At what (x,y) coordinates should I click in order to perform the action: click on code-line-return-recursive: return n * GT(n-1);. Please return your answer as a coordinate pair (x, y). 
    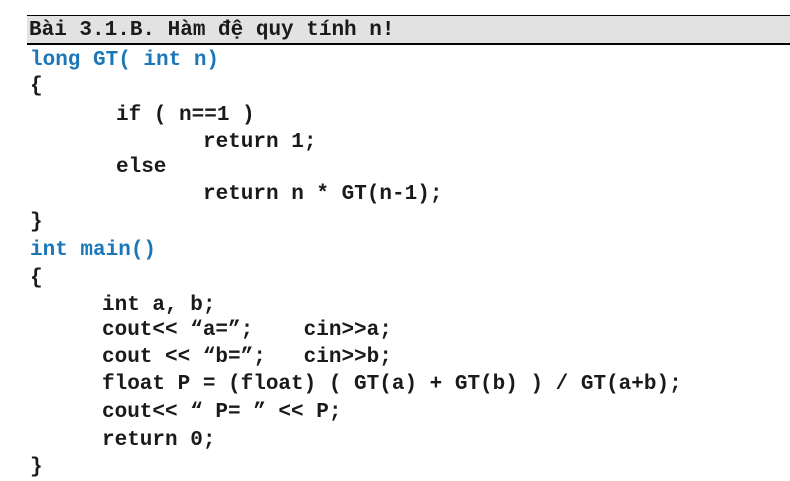
    Looking at the image, I should click on (323, 194).